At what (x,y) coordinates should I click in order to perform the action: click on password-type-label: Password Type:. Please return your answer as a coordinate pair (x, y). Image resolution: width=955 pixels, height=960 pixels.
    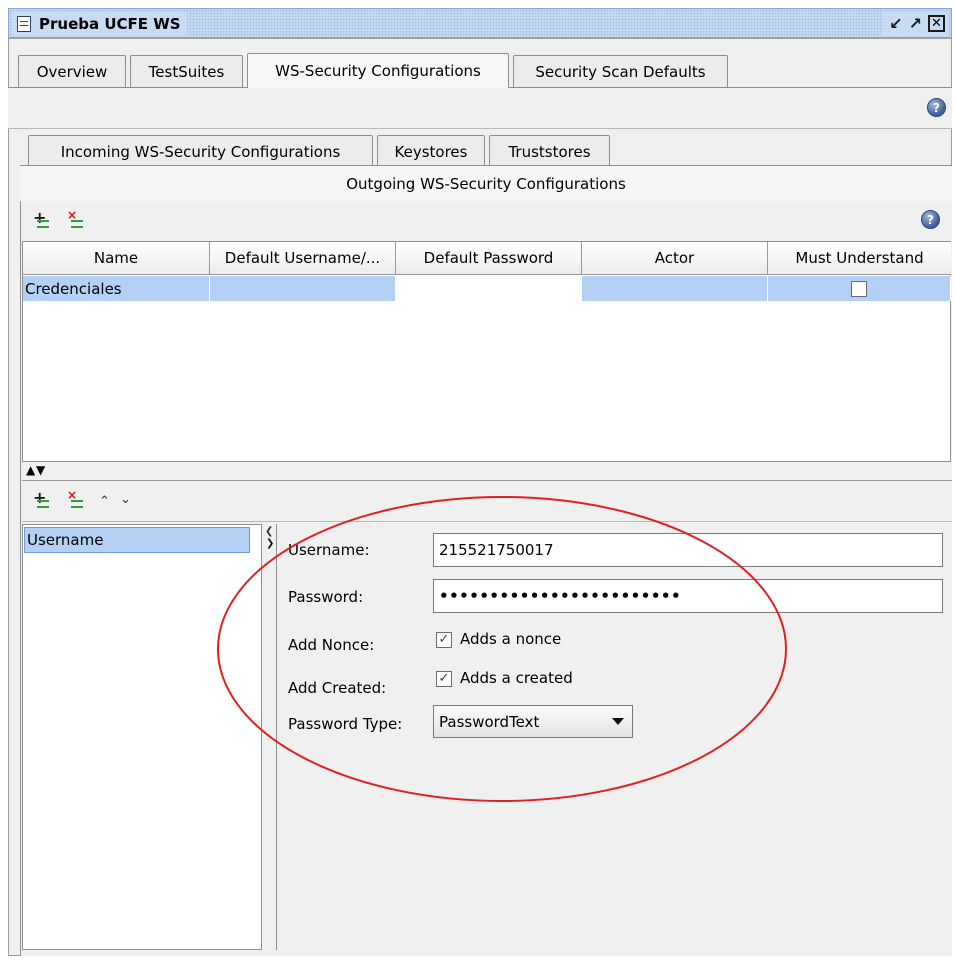
    Looking at the image, I should click on (345, 724).